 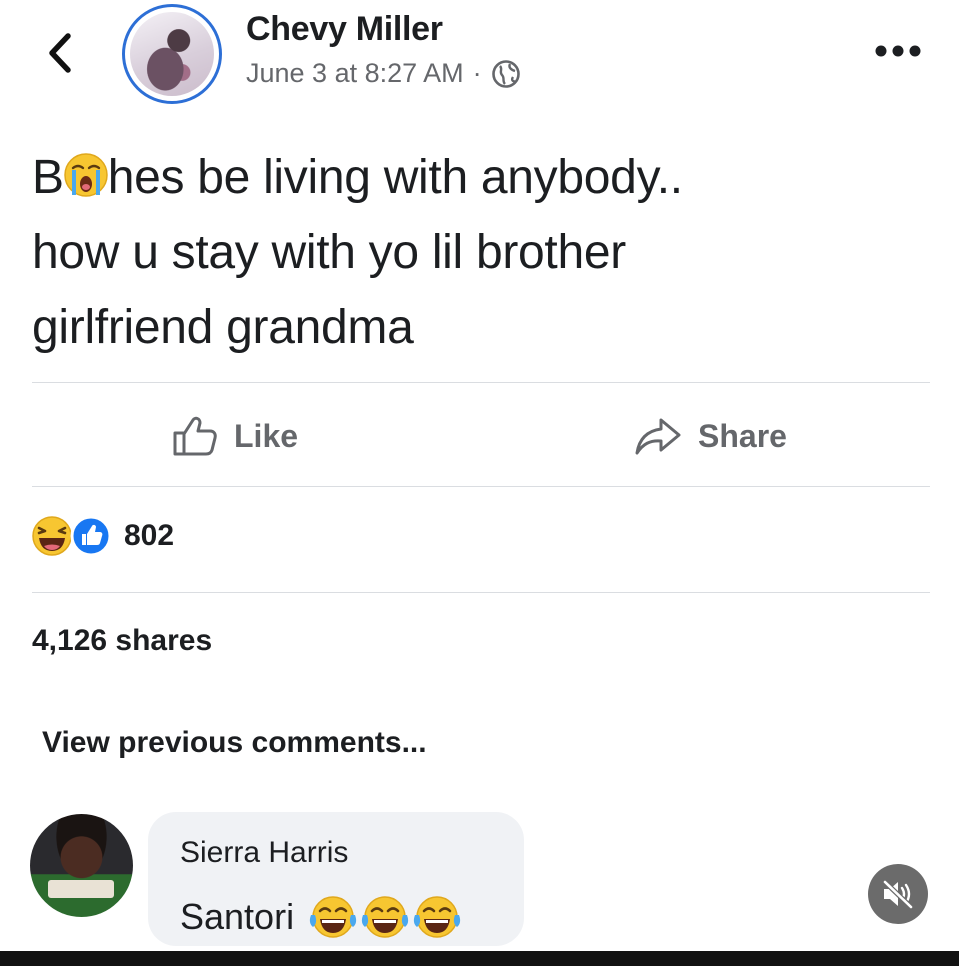 I want to click on comment-text: Santori, so click(x=322, y=917).